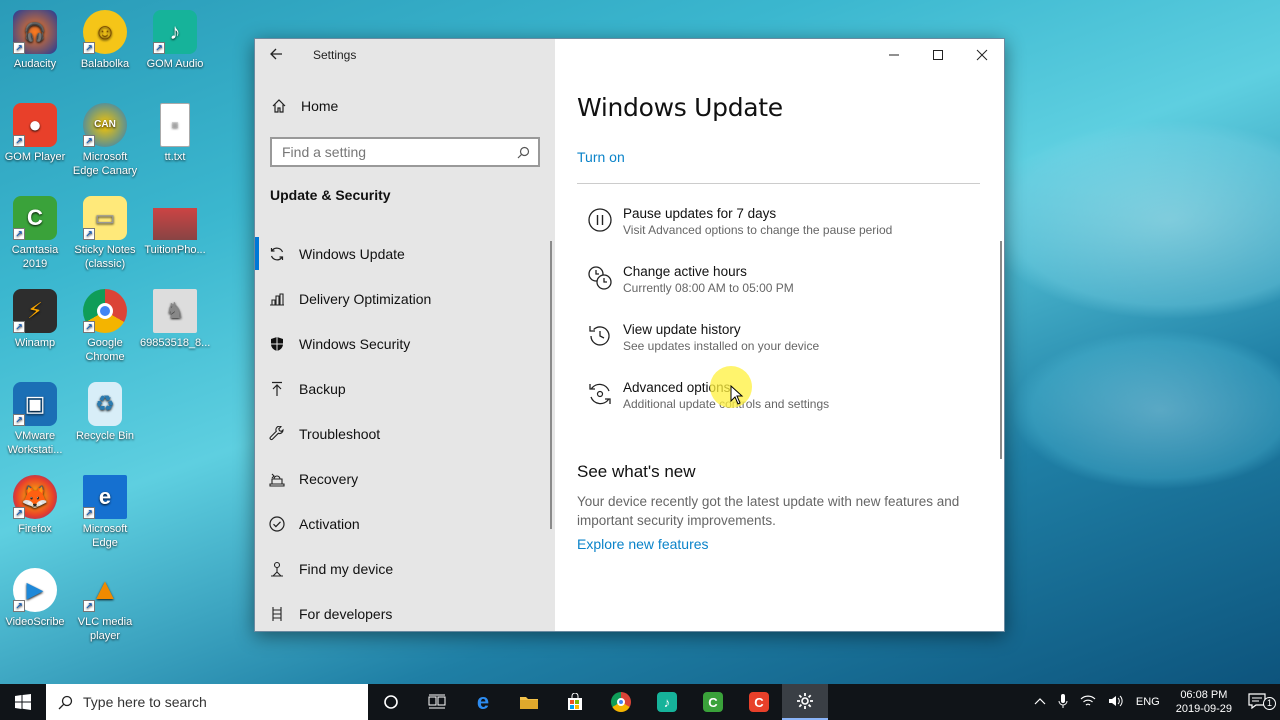 This screenshot has height=720, width=1280. I want to click on speaker-icon, so click(1115, 700).